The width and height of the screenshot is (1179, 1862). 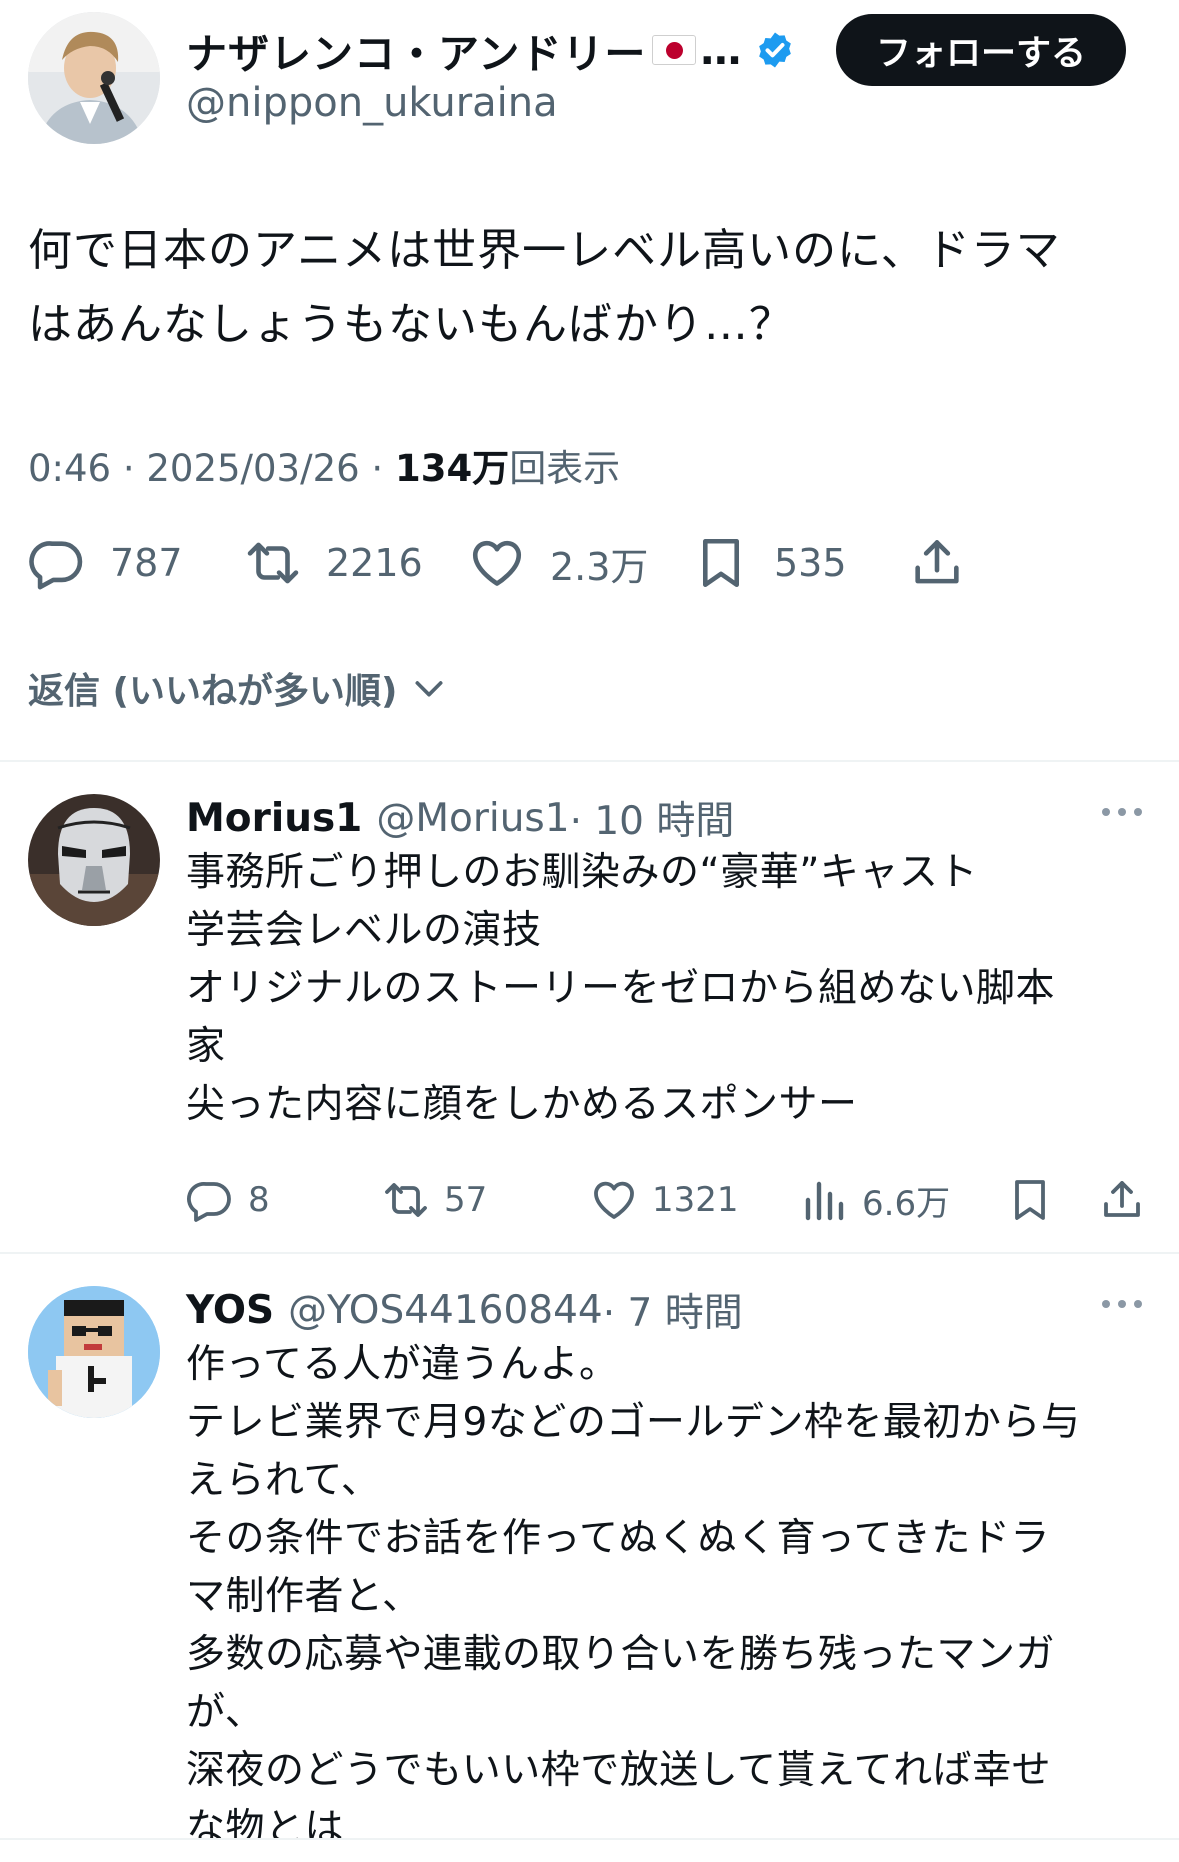 What do you see at coordinates (810, 563) in the screenshot?
I see `bookmark-count: 535` at bounding box center [810, 563].